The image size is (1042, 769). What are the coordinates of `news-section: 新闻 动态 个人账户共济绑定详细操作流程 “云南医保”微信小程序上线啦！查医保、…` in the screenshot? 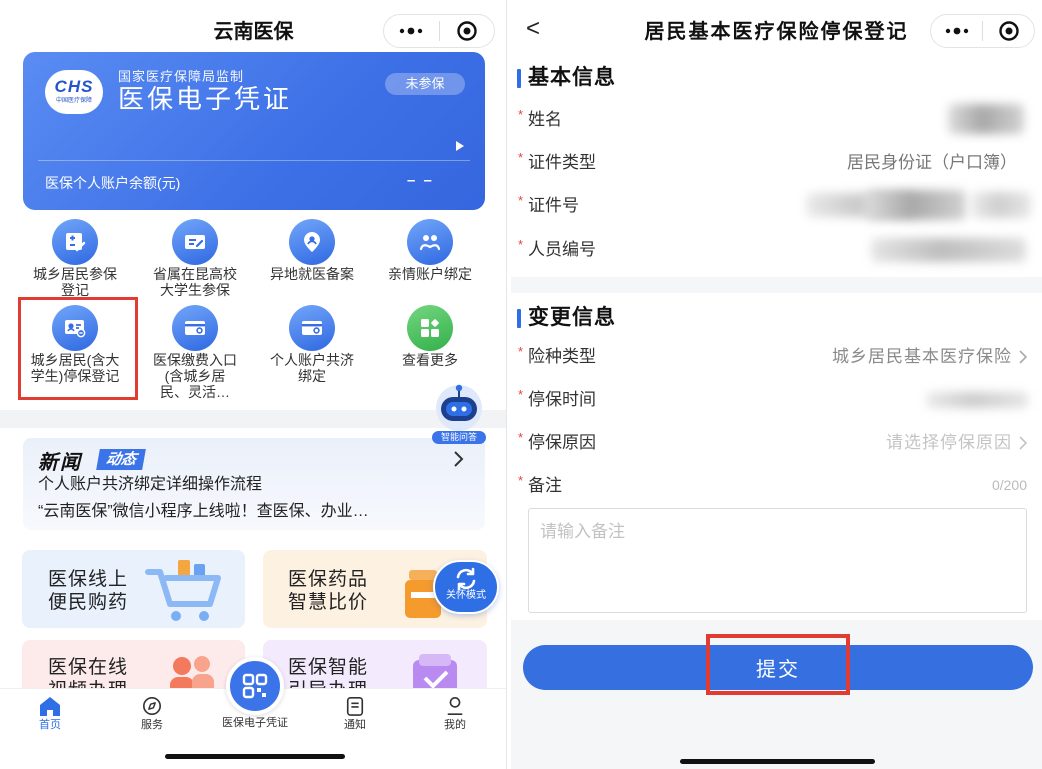 It's located at (254, 484).